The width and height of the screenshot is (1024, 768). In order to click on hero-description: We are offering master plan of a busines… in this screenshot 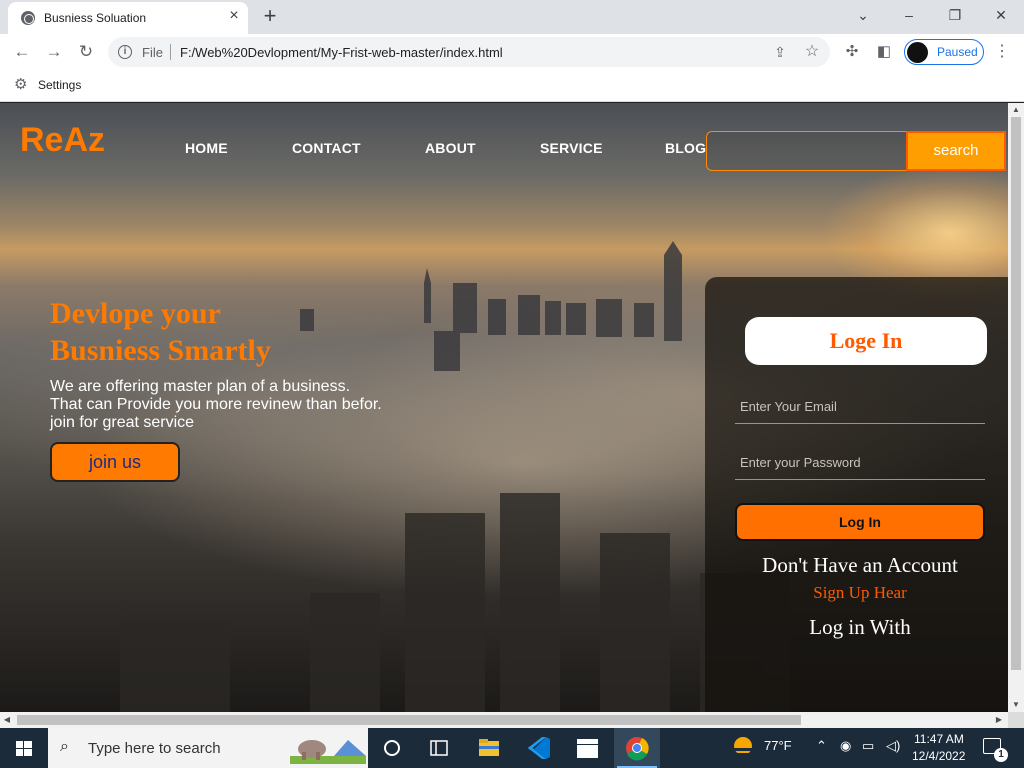, I will do `click(230, 405)`.